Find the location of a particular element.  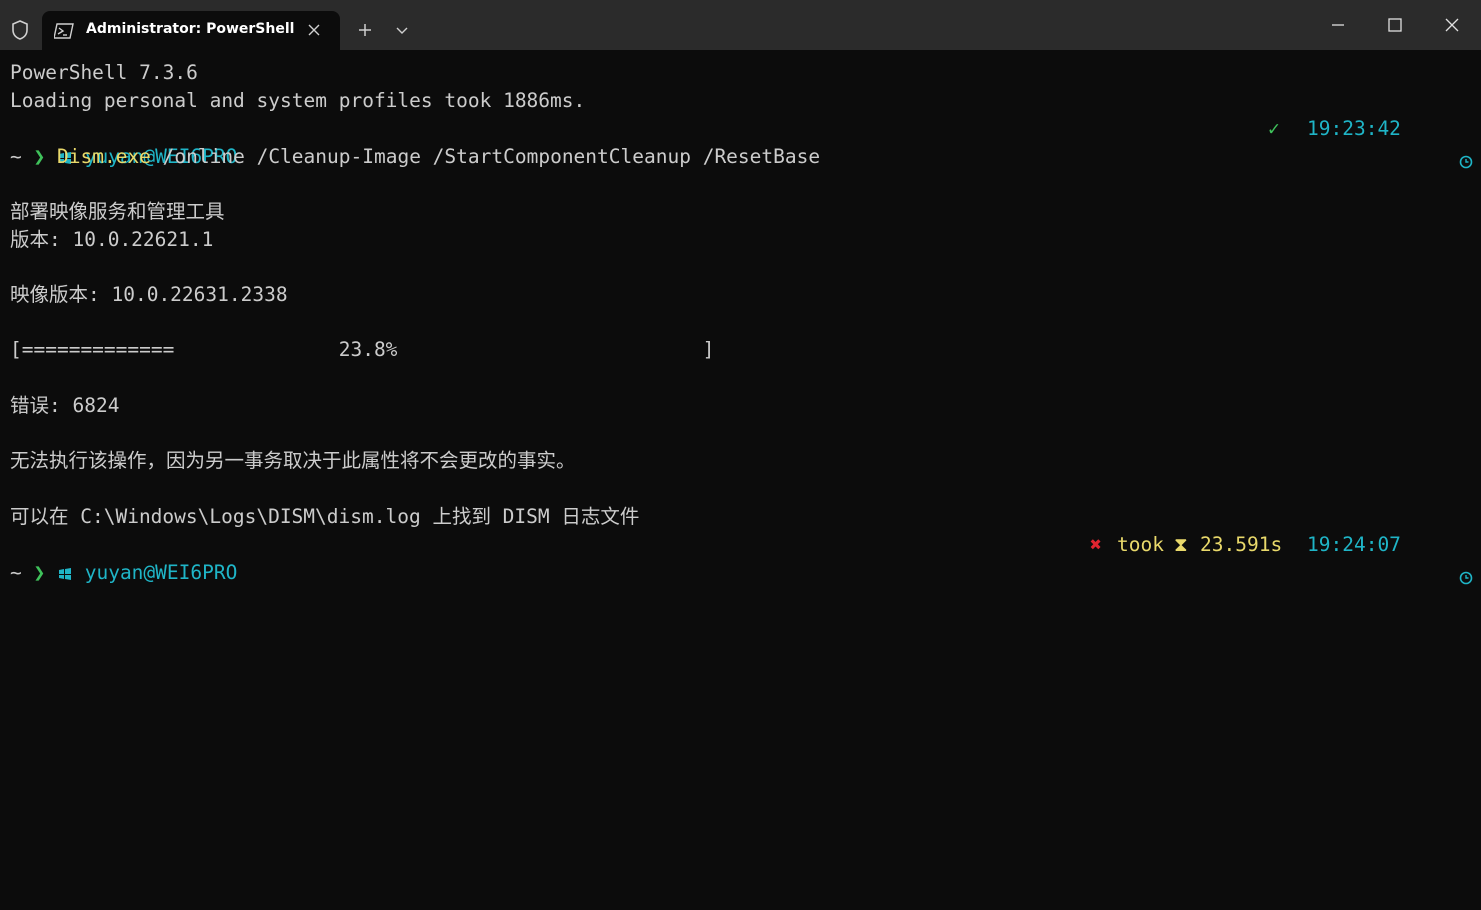

maximize-icon is located at coordinates (1395, 25).